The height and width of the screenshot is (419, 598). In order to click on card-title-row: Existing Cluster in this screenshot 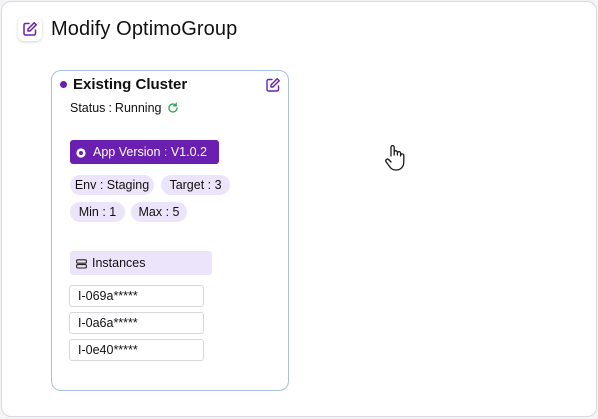, I will do `click(123, 84)`.